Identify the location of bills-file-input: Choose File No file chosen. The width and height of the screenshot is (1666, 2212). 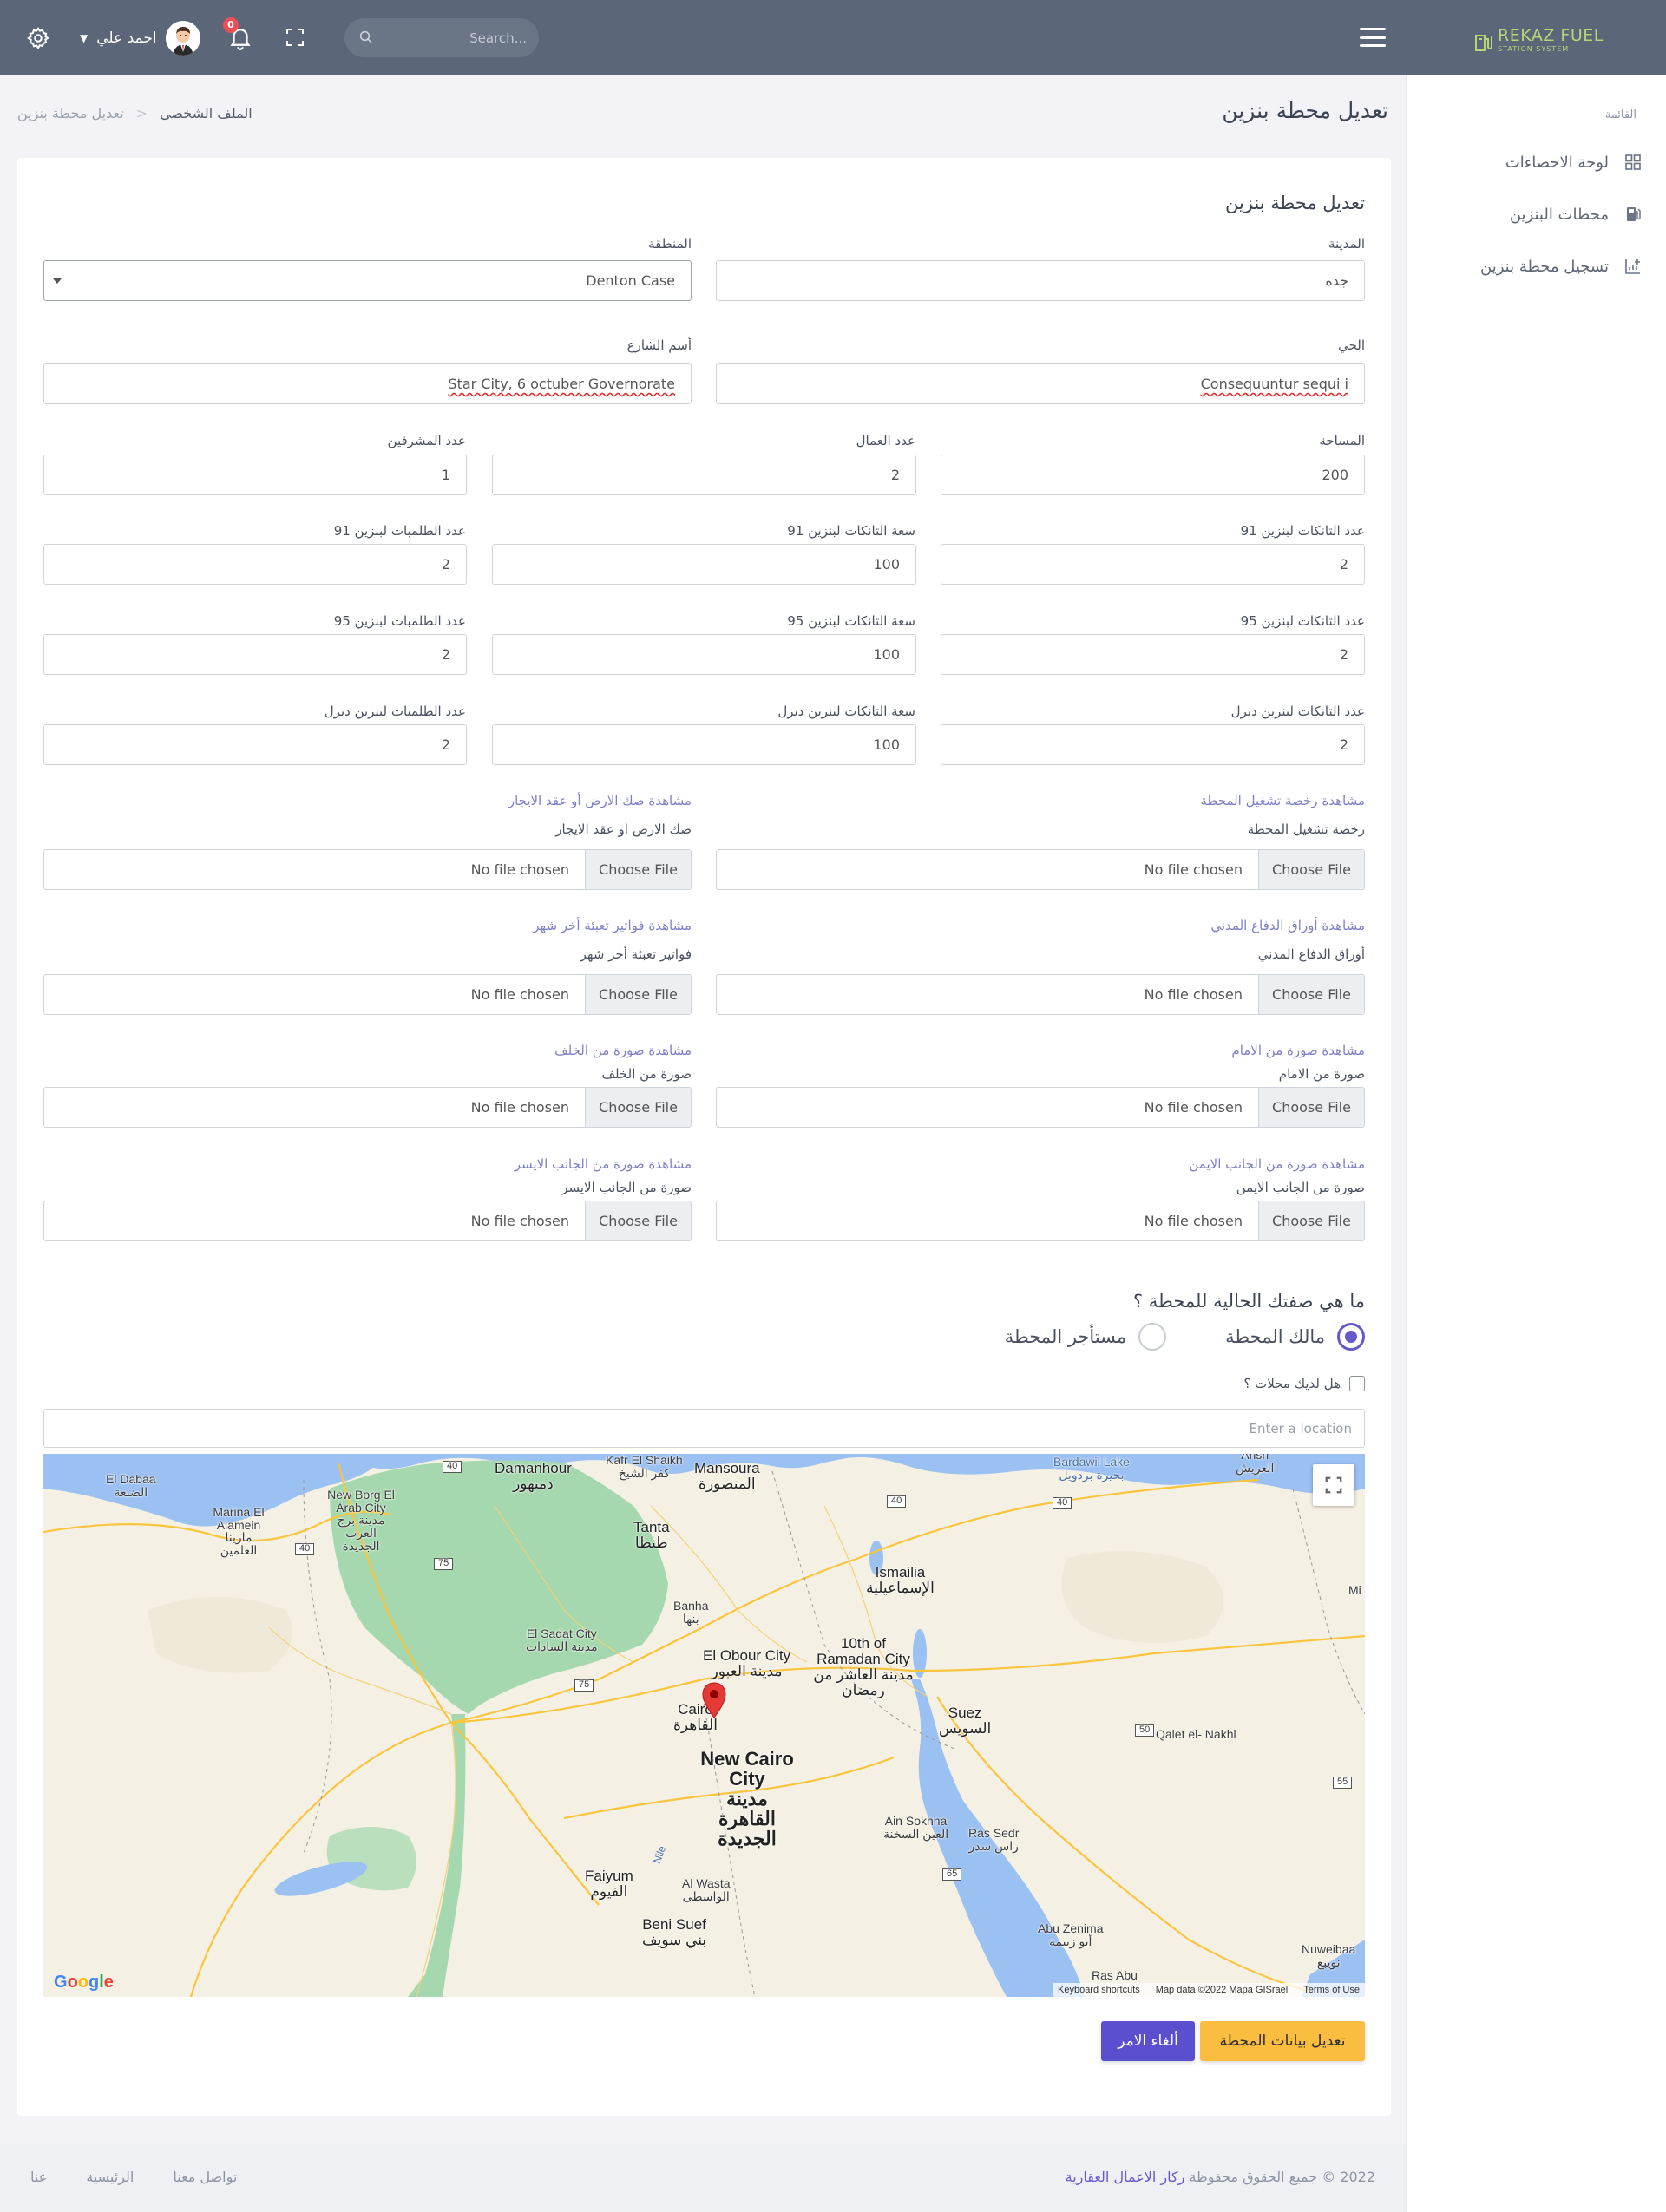
(367, 994).